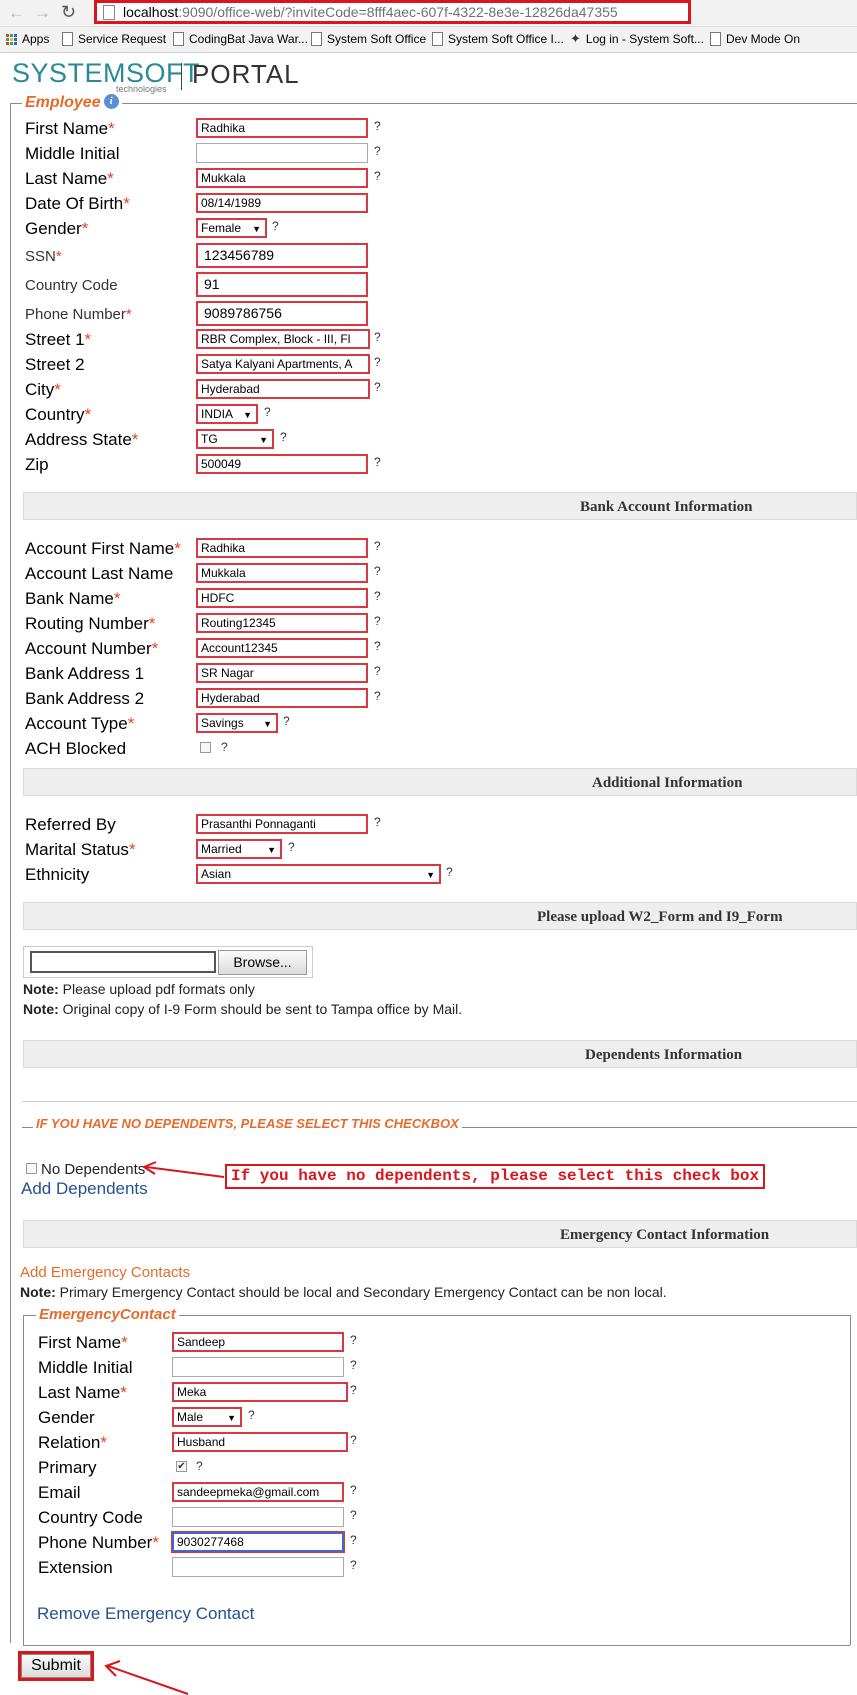 The image size is (857, 1695). I want to click on ec-gender-select: Male ▼, so click(207, 1417).